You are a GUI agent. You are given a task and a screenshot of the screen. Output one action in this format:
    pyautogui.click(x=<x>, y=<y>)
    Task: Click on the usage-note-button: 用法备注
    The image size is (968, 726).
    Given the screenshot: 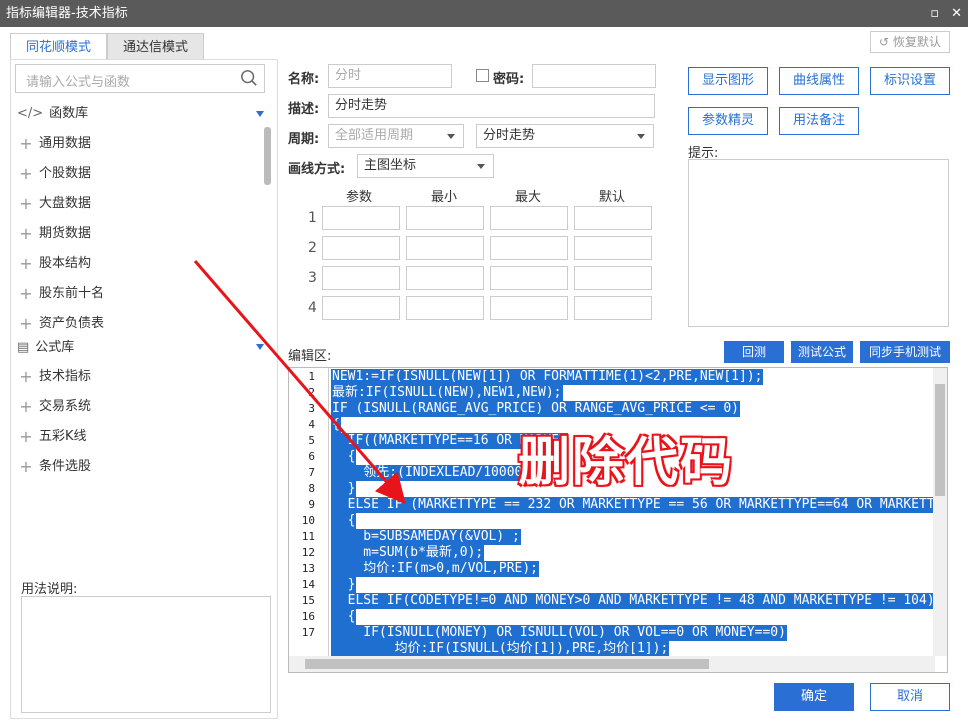 What is the action you would take?
    pyautogui.click(x=819, y=121)
    